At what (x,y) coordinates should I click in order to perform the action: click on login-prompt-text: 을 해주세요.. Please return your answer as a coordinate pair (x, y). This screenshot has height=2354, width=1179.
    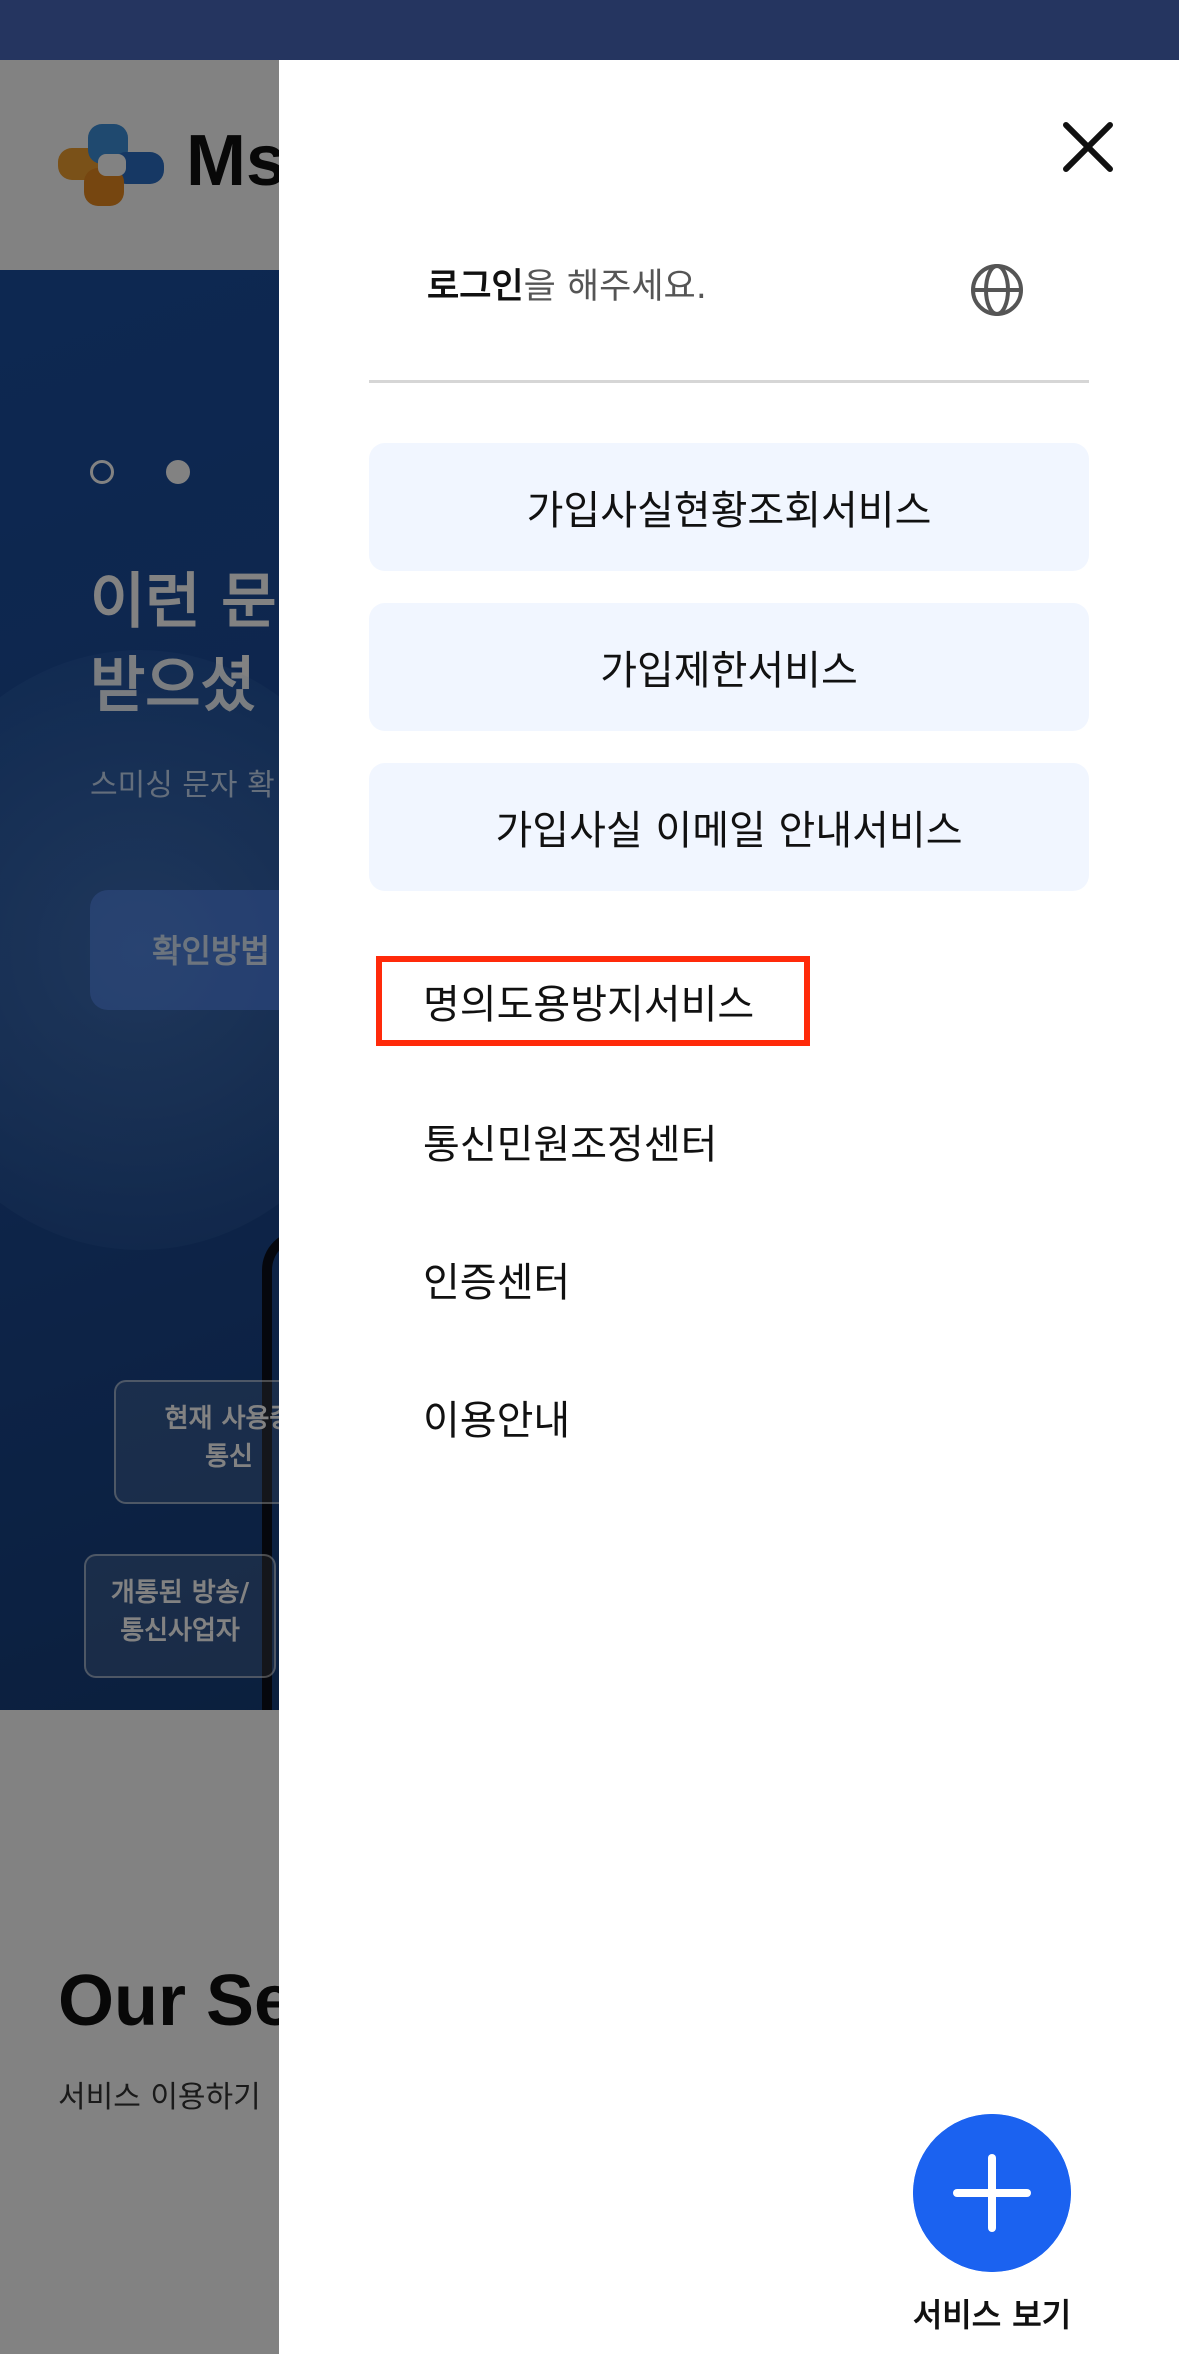
    Looking at the image, I should click on (615, 287).